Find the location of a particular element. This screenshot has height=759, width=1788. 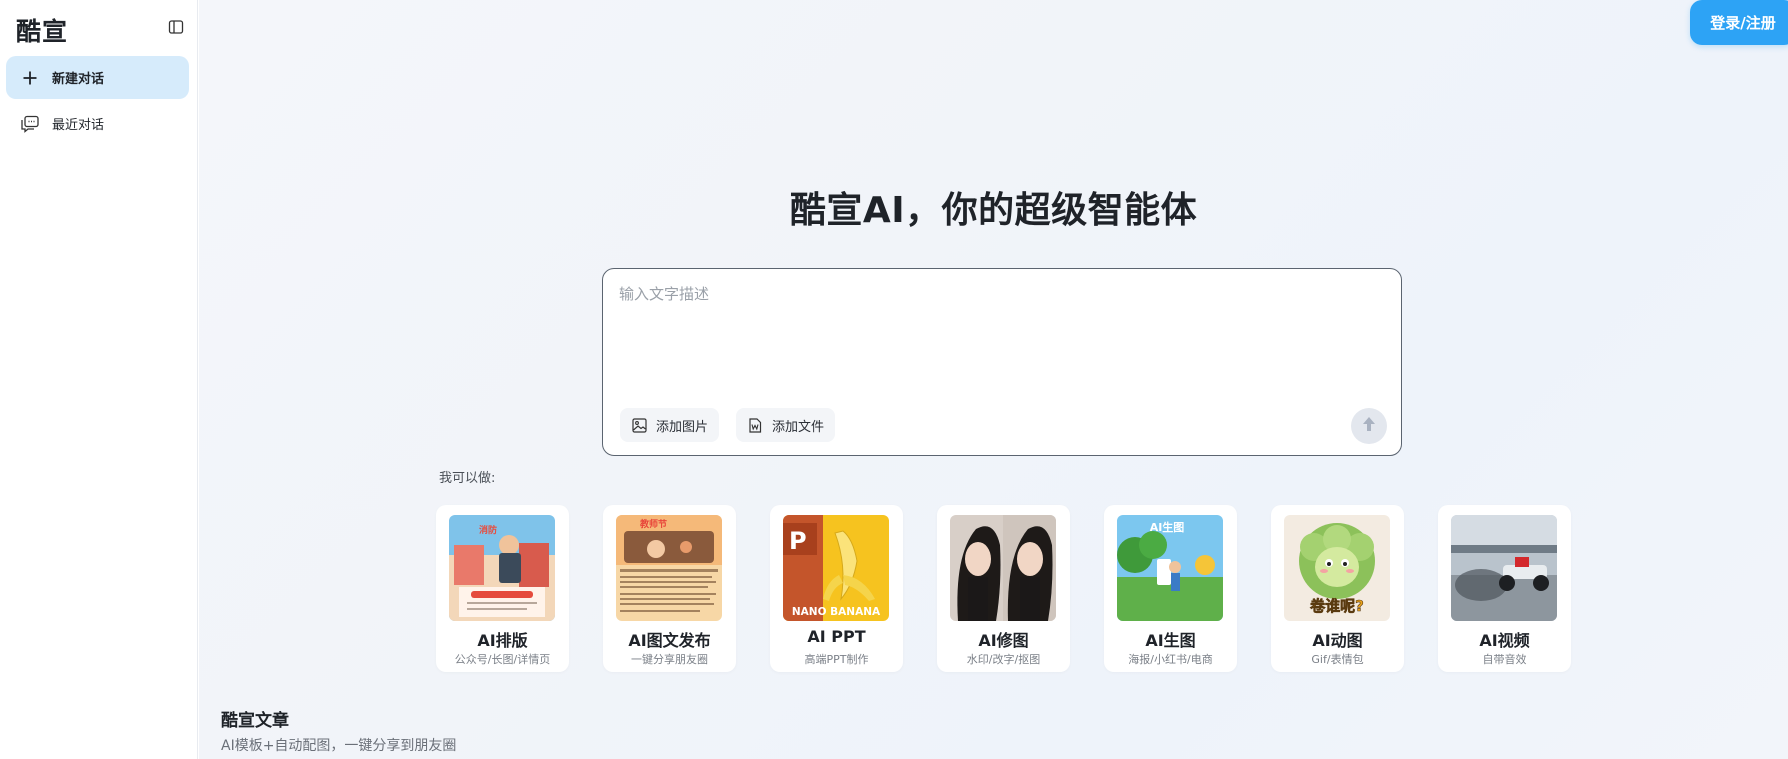

capability-card-retouch: AI修图 水印/改字/抠图 is located at coordinates (1003, 588).